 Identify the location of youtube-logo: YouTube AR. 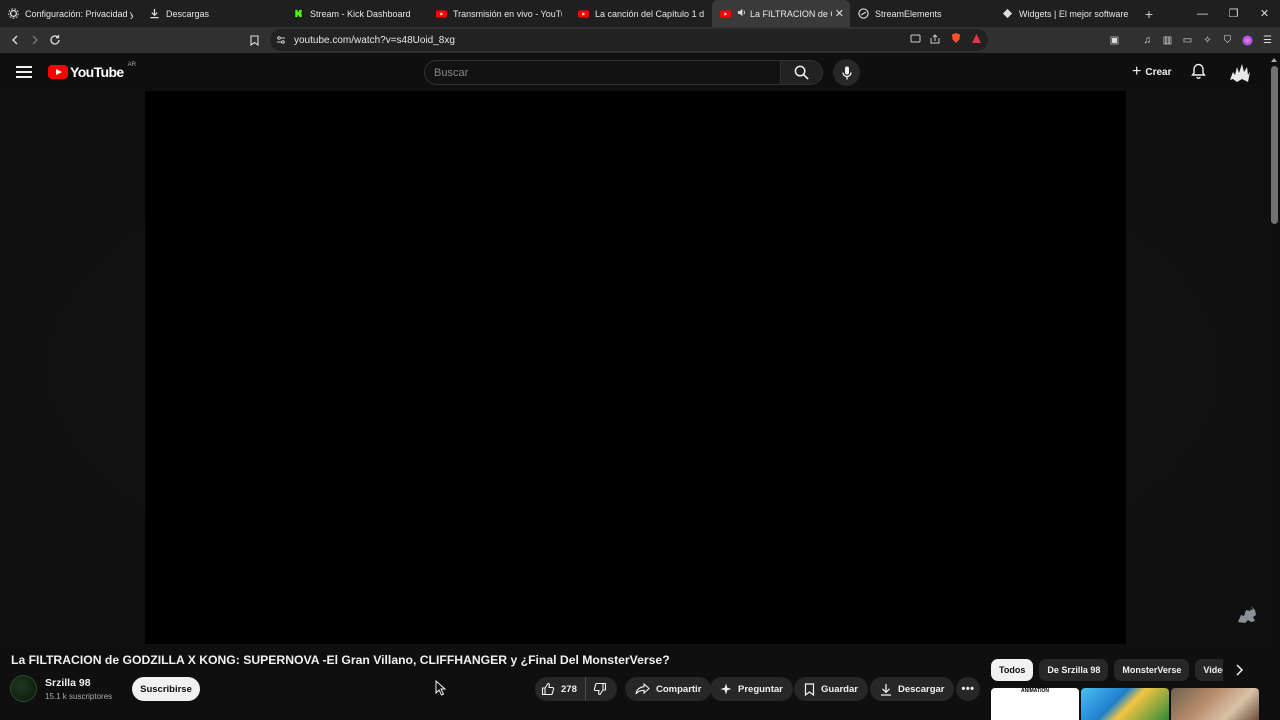
(92, 71).